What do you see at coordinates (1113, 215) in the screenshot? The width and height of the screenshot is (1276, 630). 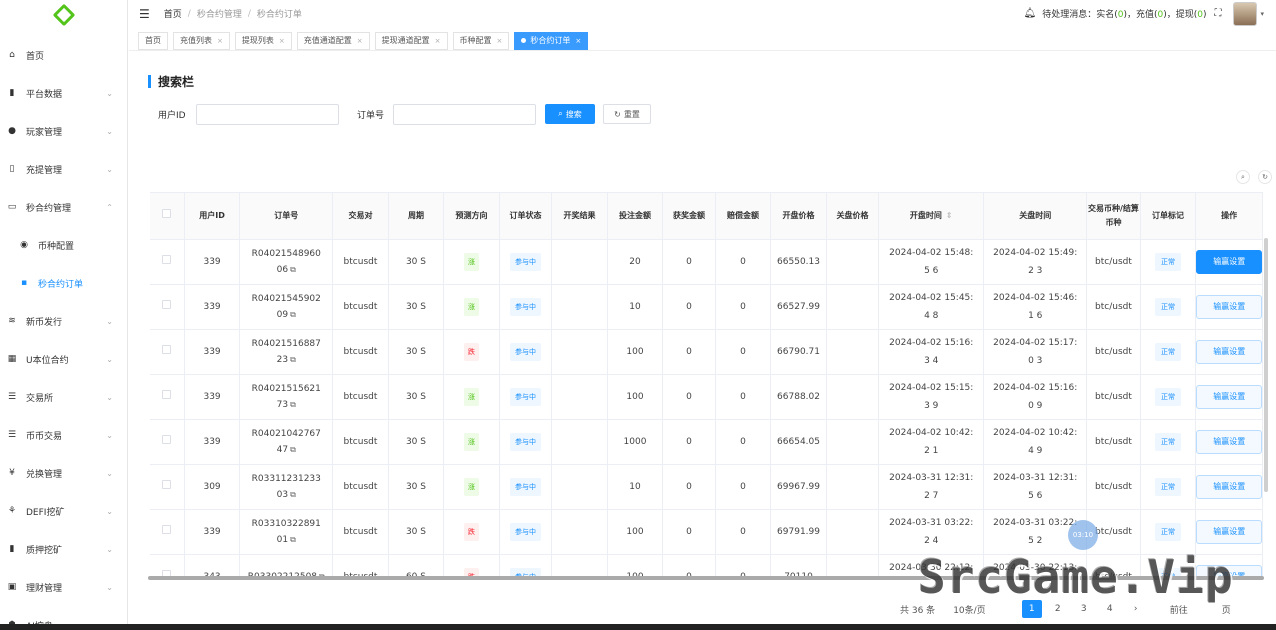 I see `column-header-label: 交易币种/结算币种` at bounding box center [1113, 215].